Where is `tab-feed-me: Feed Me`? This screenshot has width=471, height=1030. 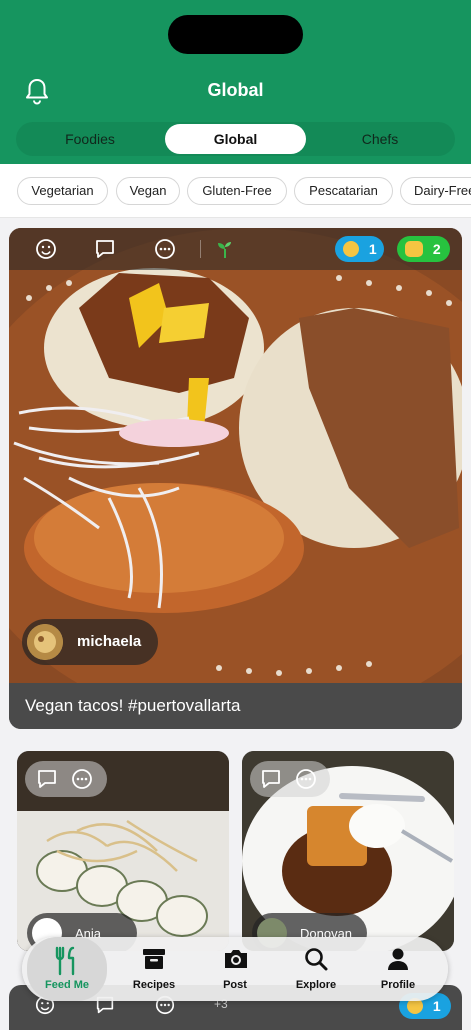 tab-feed-me: Feed Me is located at coordinates (67, 969).